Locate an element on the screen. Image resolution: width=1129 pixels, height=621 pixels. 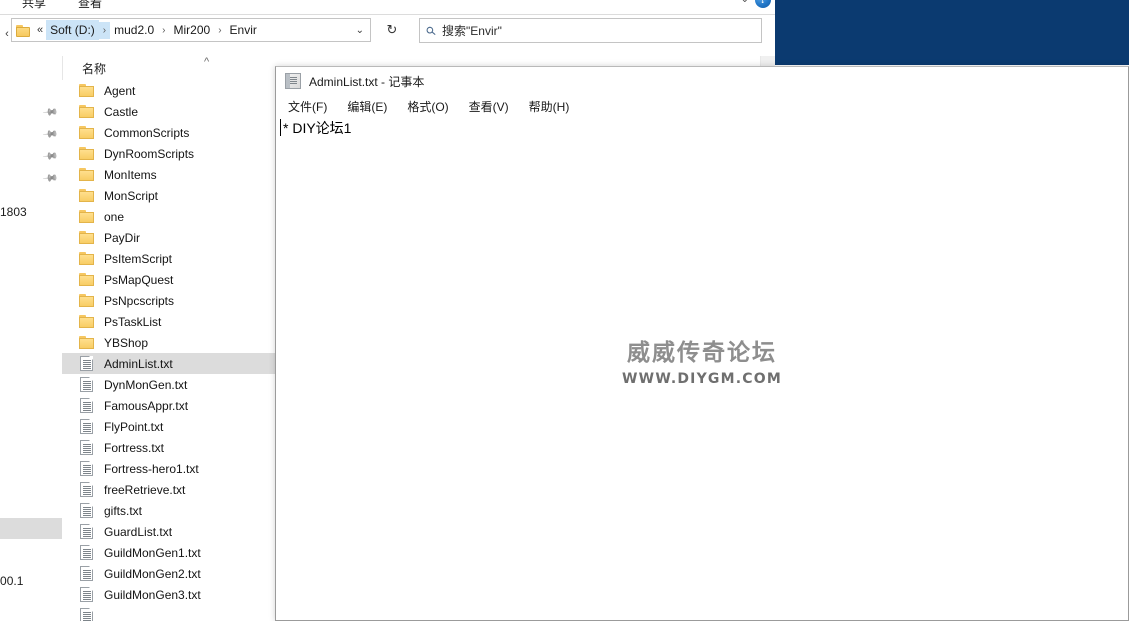
menu-item-file: 文件(F) is located at coordinates (307, 106).